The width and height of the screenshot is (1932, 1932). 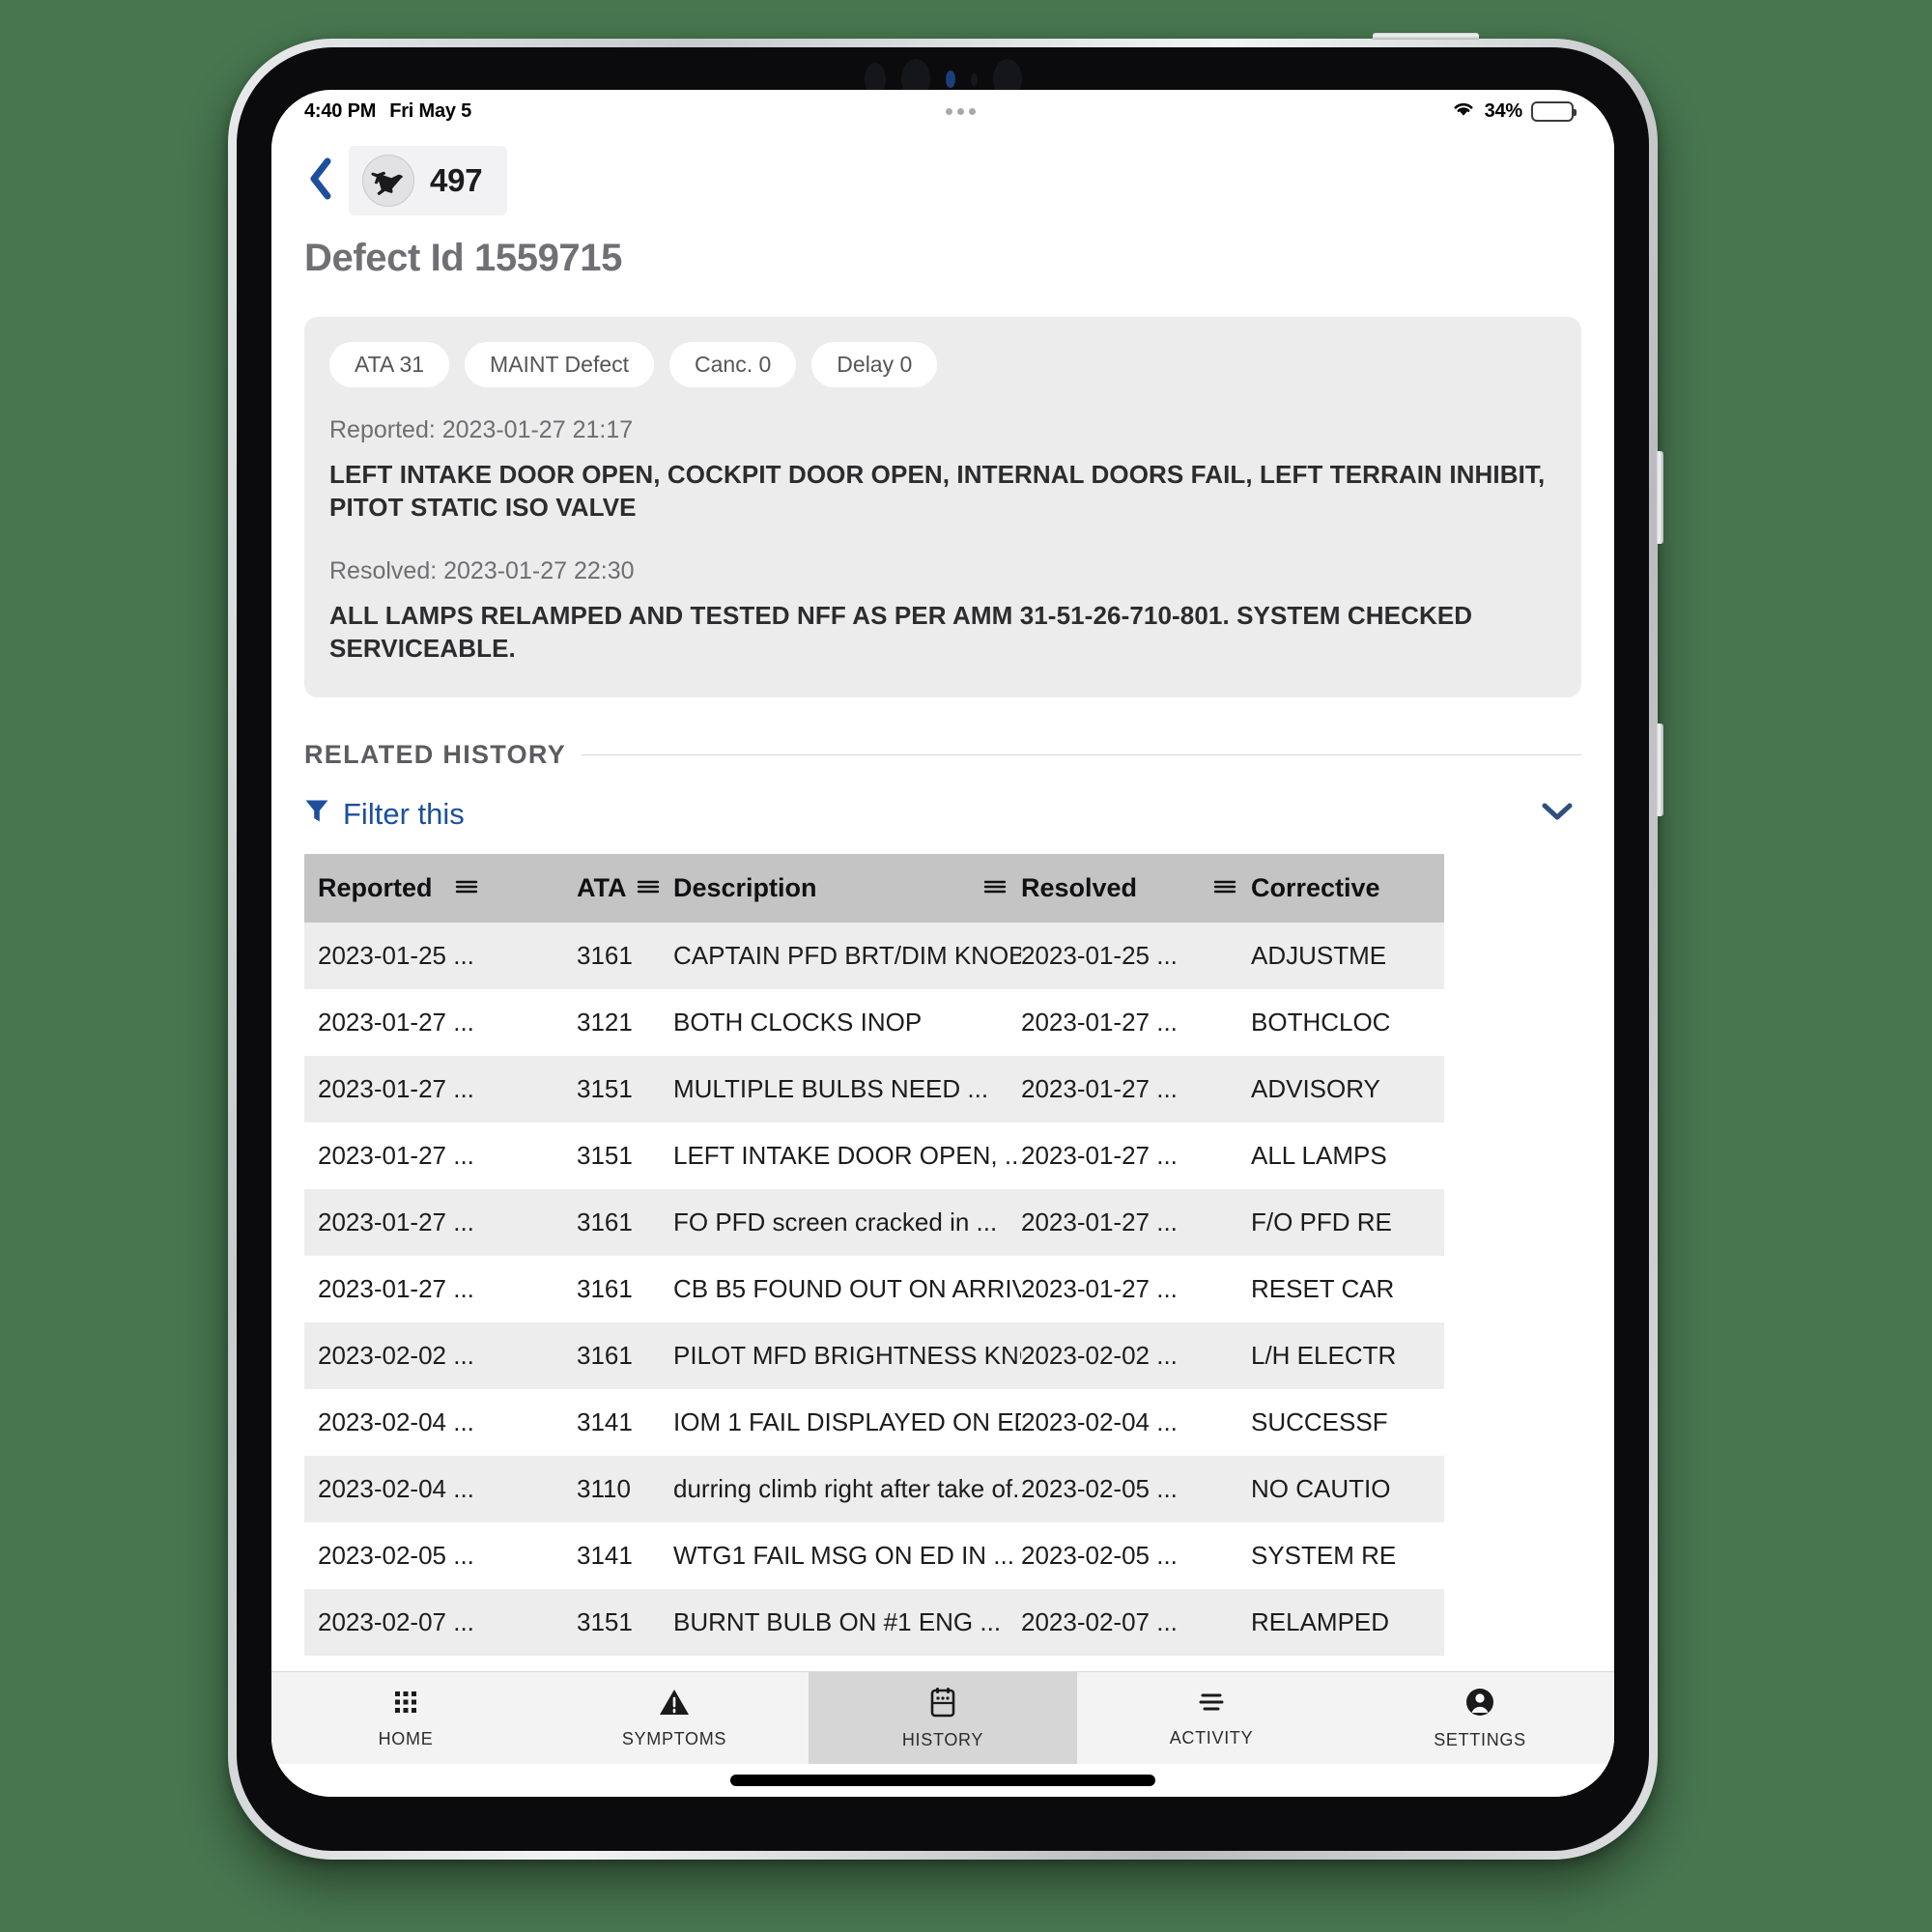 I want to click on cell-corrective: ADVISORY, so click(x=1315, y=1089).